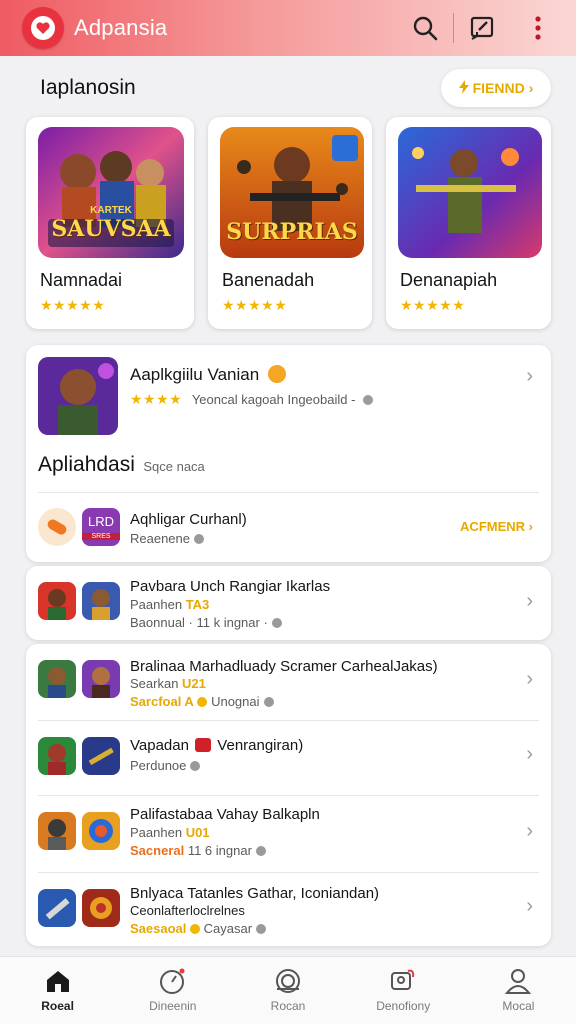 The height and width of the screenshot is (1024, 576). What do you see at coordinates (538, 28) in the screenshot?
I see `more-vertical-icon` at bounding box center [538, 28].